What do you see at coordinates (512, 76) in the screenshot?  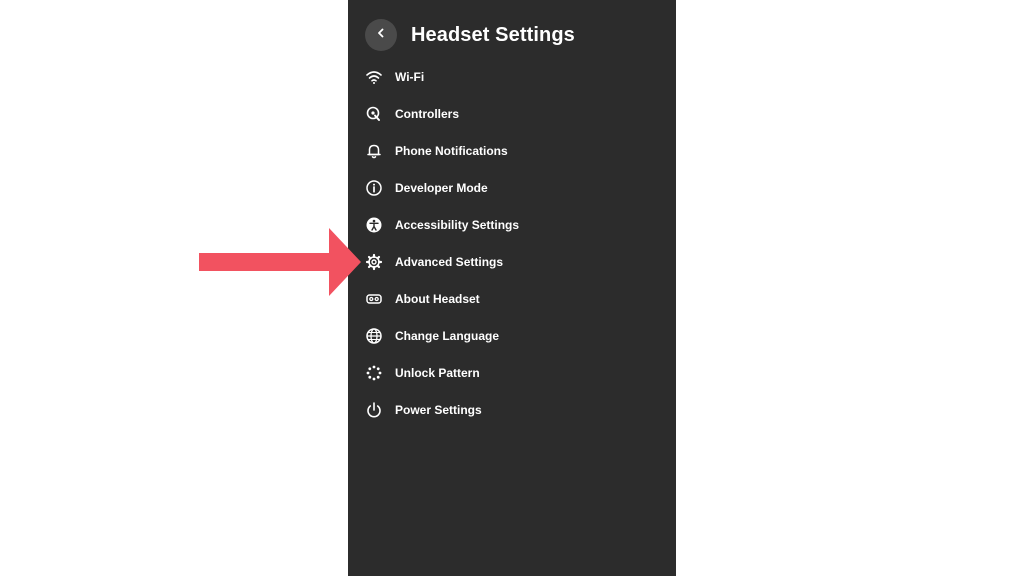 I see `menu-item-wifi: Wi-Fi` at bounding box center [512, 76].